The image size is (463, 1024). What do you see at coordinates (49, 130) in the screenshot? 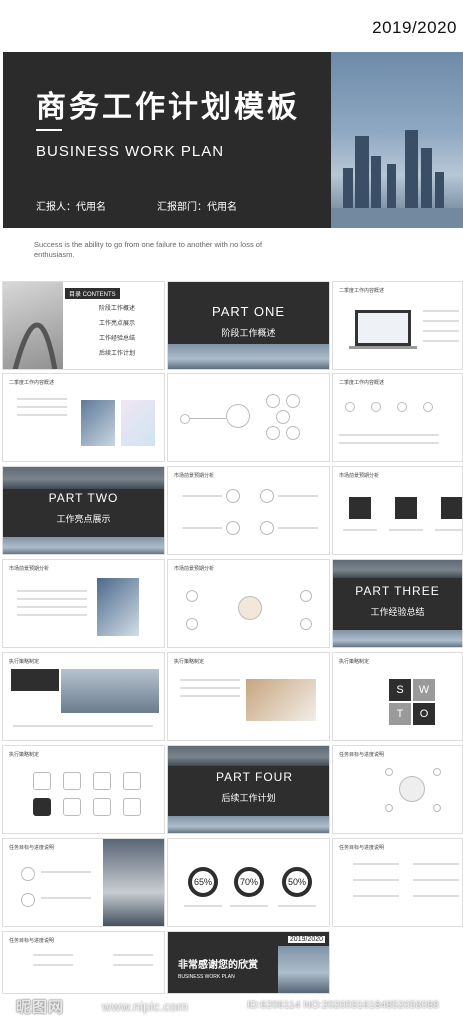
I see `cover-rule` at bounding box center [49, 130].